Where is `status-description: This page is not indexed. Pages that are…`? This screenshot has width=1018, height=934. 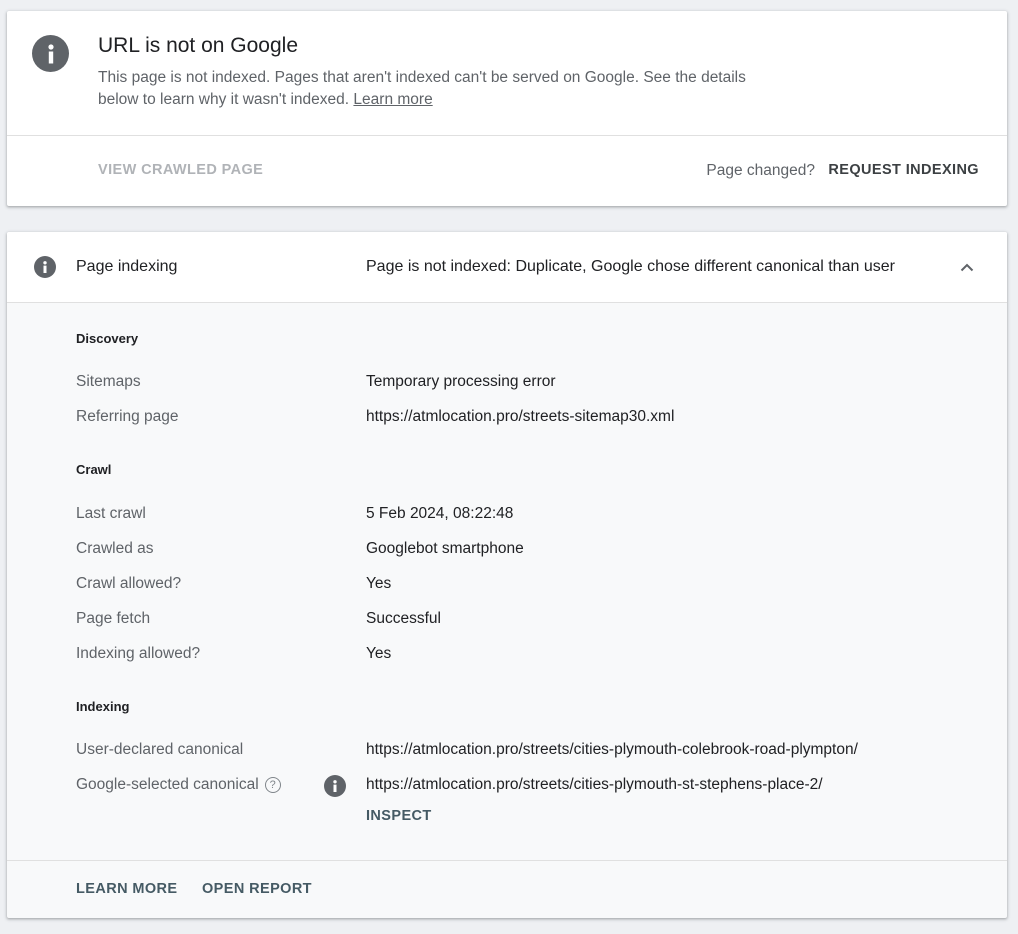
status-description: This page is not indexed. Pages that are… is located at coordinates (423, 89).